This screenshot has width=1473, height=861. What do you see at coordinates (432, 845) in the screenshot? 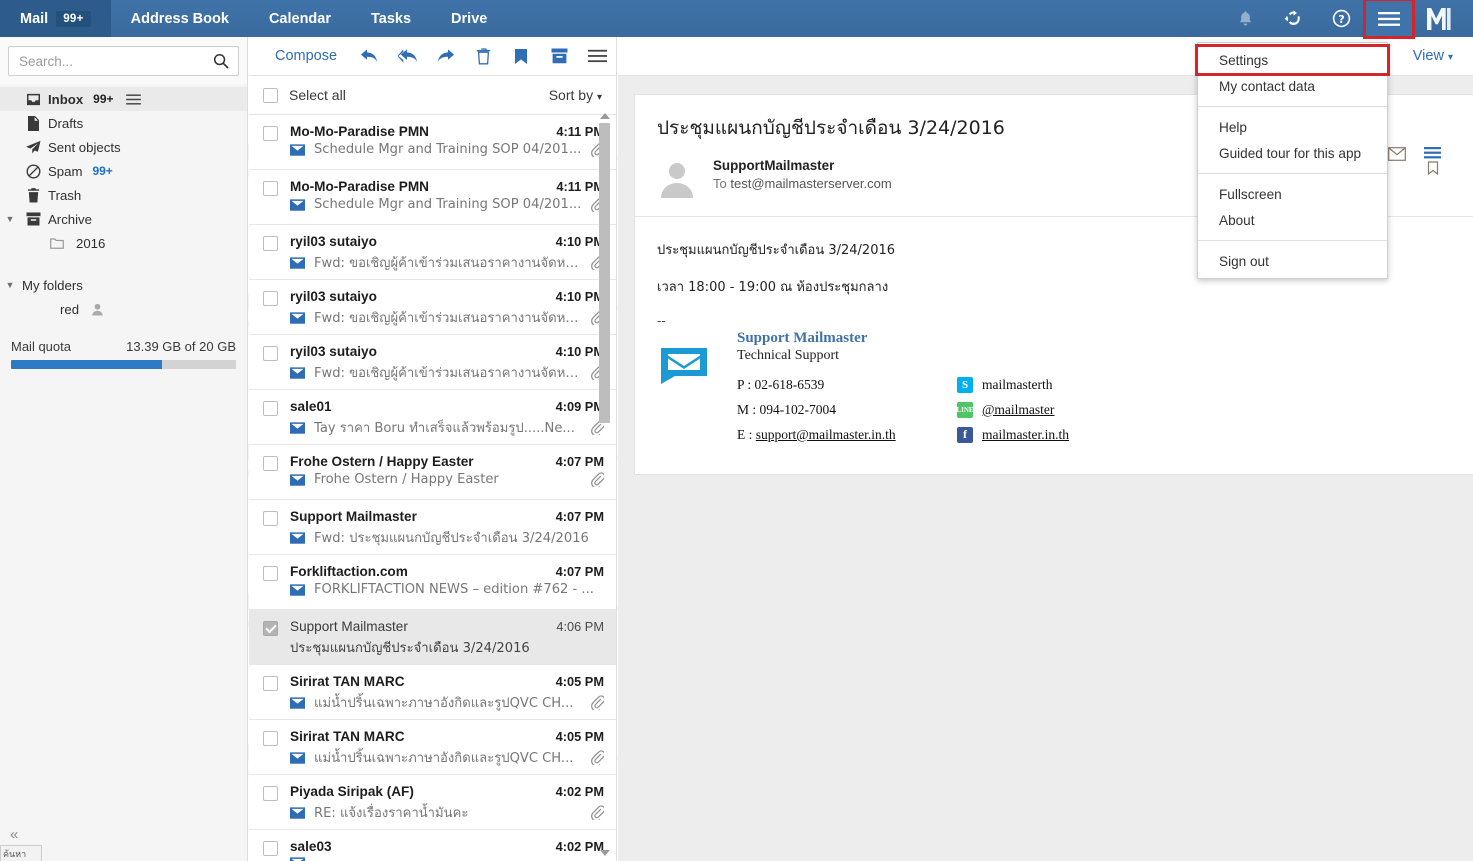
I see `message-row: sale03 4:02 PM` at bounding box center [432, 845].